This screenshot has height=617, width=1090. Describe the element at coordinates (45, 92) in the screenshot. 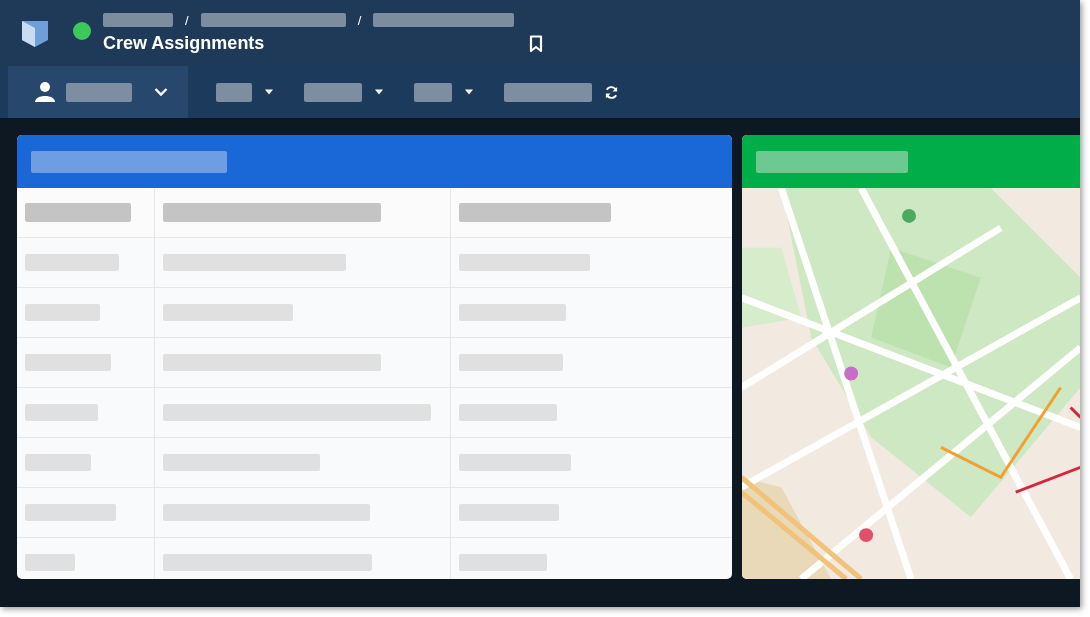

I see `user-icon` at that location.